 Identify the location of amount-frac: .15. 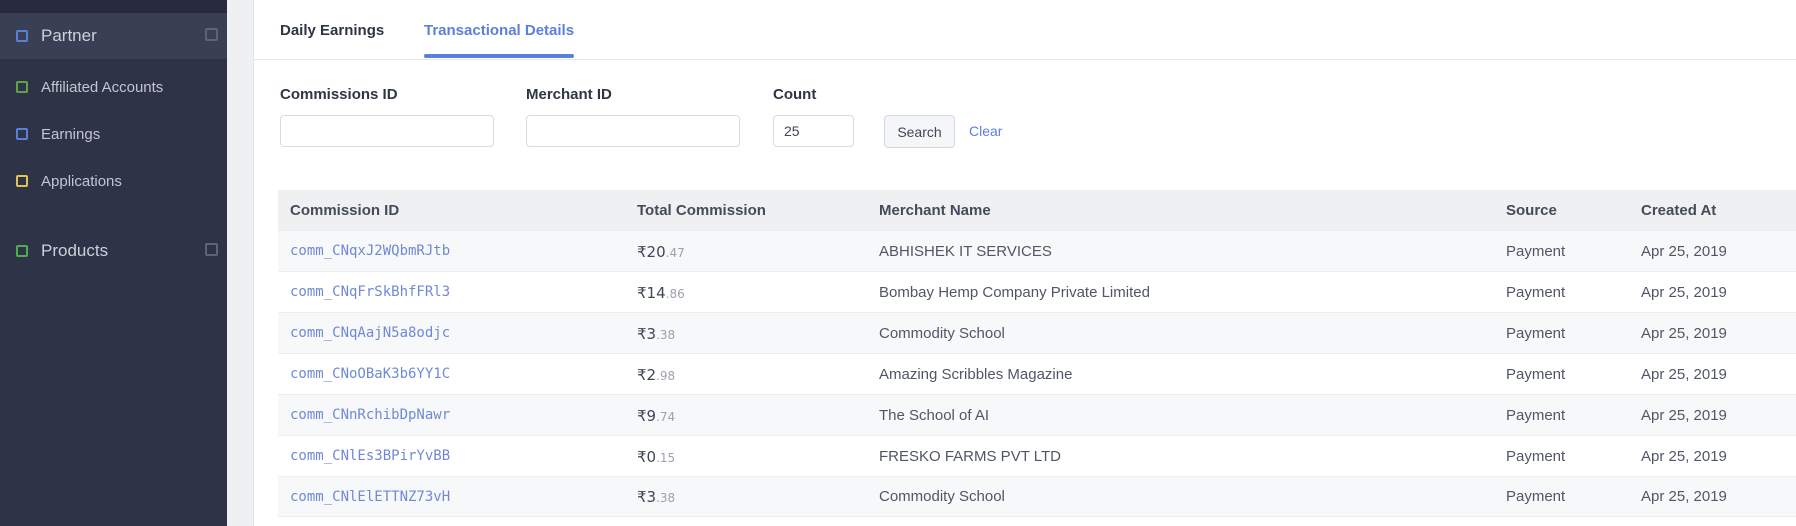
(666, 457).